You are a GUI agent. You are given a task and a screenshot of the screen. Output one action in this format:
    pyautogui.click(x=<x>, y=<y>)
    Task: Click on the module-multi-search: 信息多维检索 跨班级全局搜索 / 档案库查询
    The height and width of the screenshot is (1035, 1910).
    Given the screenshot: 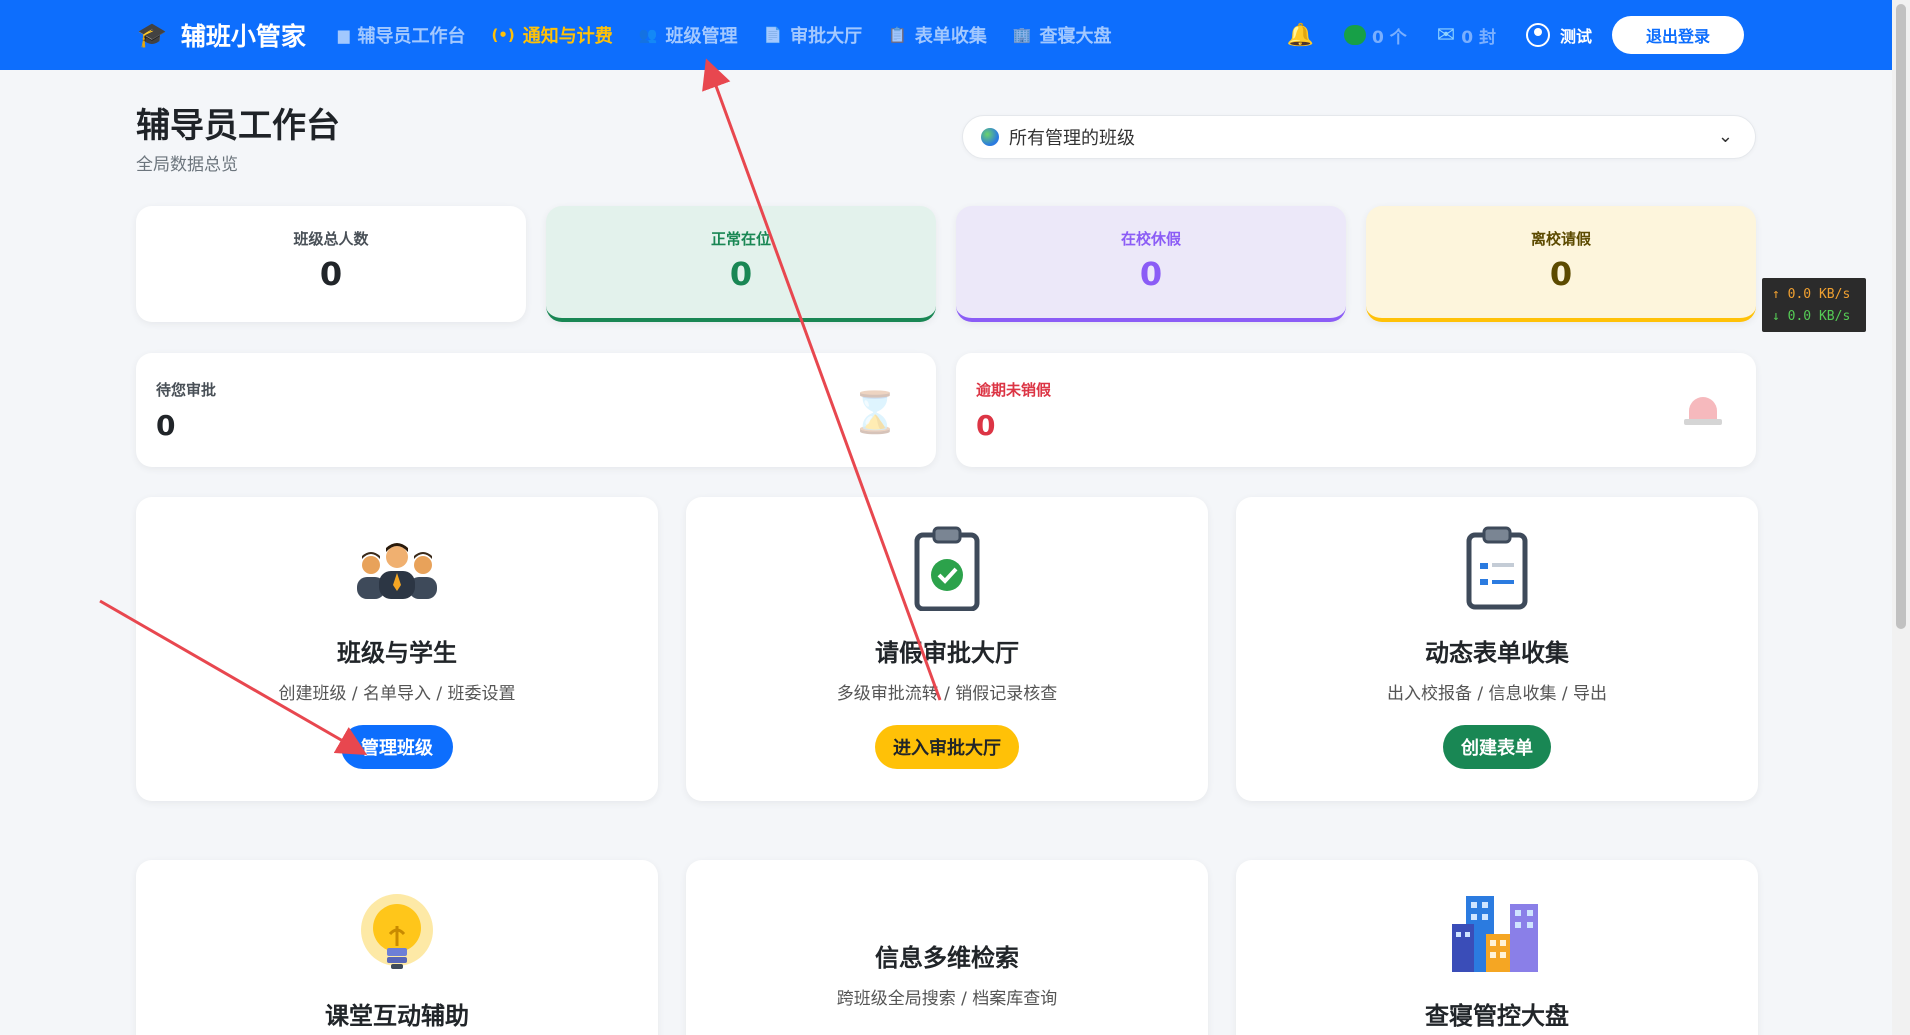 What is the action you would take?
    pyautogui.click(x=947, y=947)
    